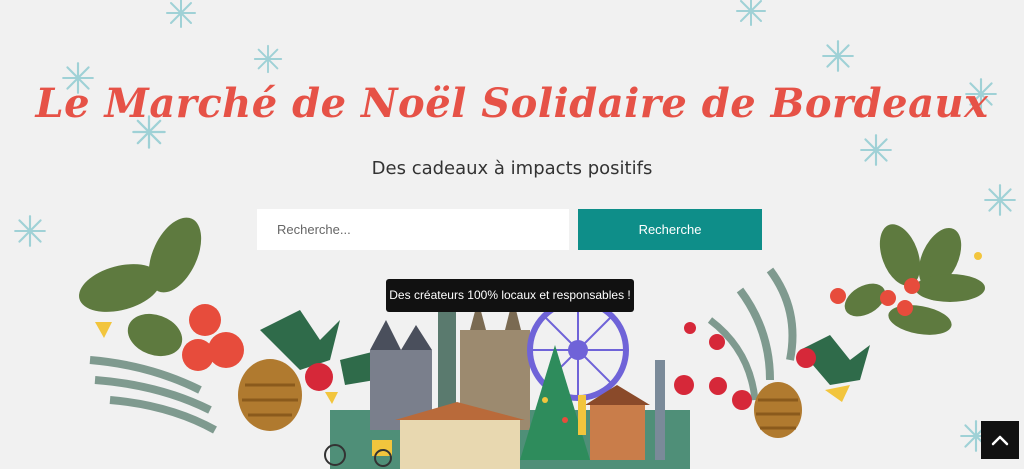 This screenshot has height=469, width=1024. I want to click on right-foliage-illustration, so click(829, 331).